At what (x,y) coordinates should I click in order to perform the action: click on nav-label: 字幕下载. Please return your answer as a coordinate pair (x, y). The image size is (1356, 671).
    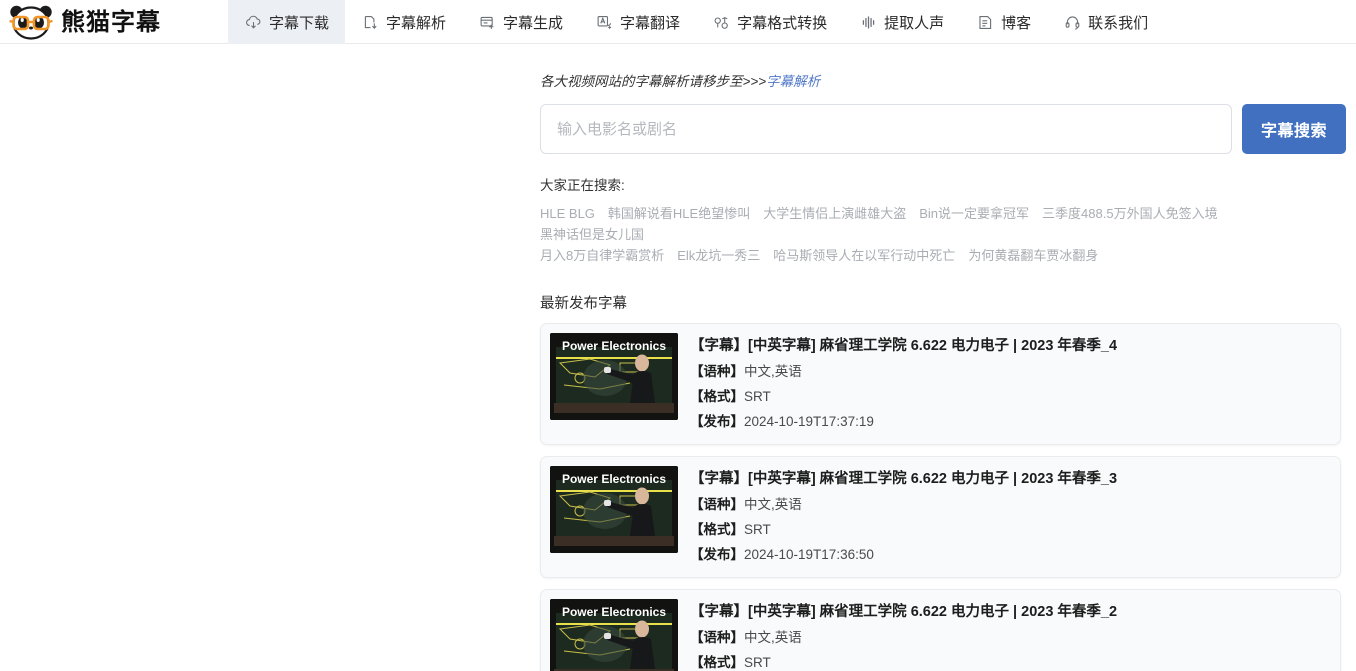
    Looking at the image, I should click on (299, 23).